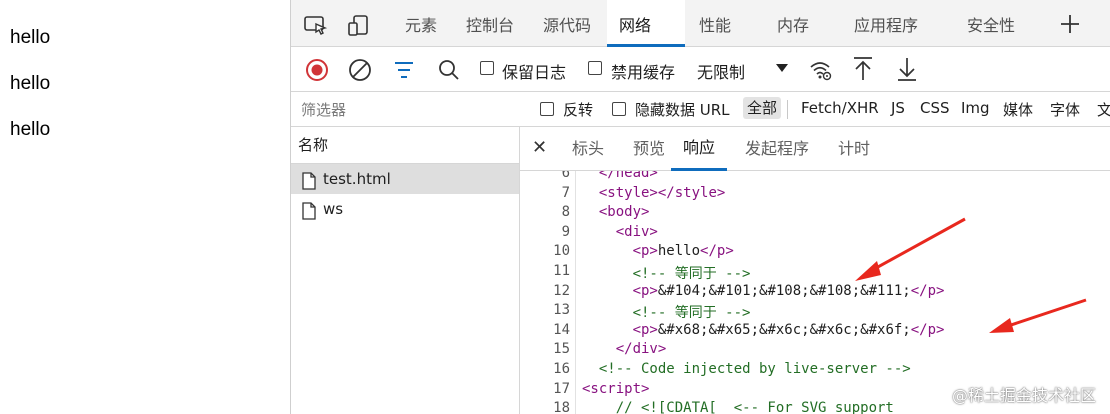 The image size is (1110, 414). I want to click on close-icon: ✕, so click(539, 147).